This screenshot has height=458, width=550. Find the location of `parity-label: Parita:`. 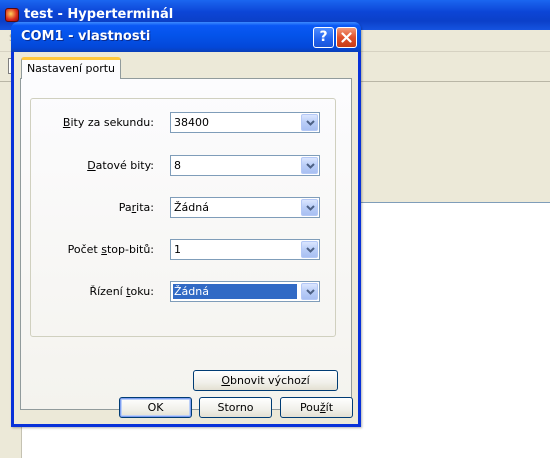

parity-label: Parita: is located at coordinates (136, 207).